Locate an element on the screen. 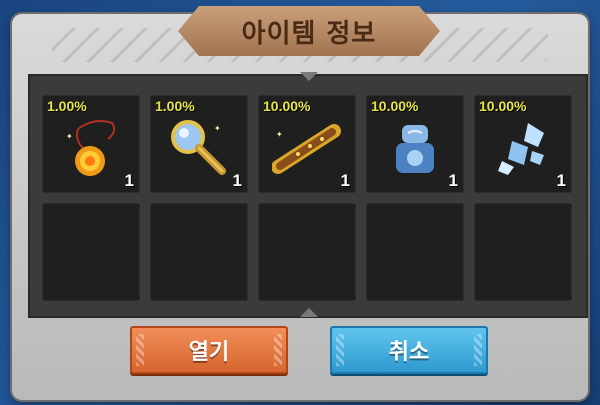 Image resolution: width=600 pixels, height=405 pixels. ice-stone-block-icon is located at coordinates (415, 149).